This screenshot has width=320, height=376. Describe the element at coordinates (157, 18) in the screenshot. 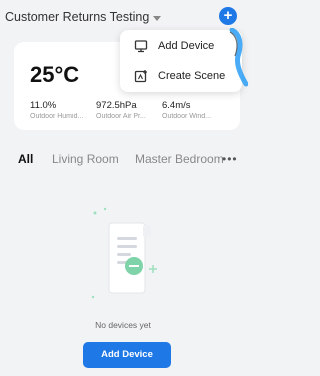

I see `dropdown-caret-icon` at that location.